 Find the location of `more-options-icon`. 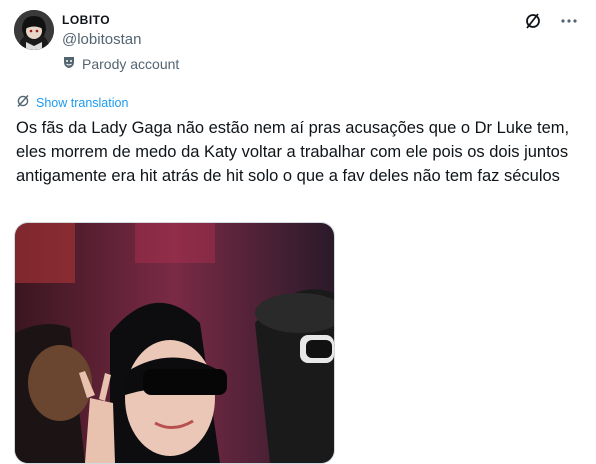

more-options-icon is located at coordinates (569, 21).